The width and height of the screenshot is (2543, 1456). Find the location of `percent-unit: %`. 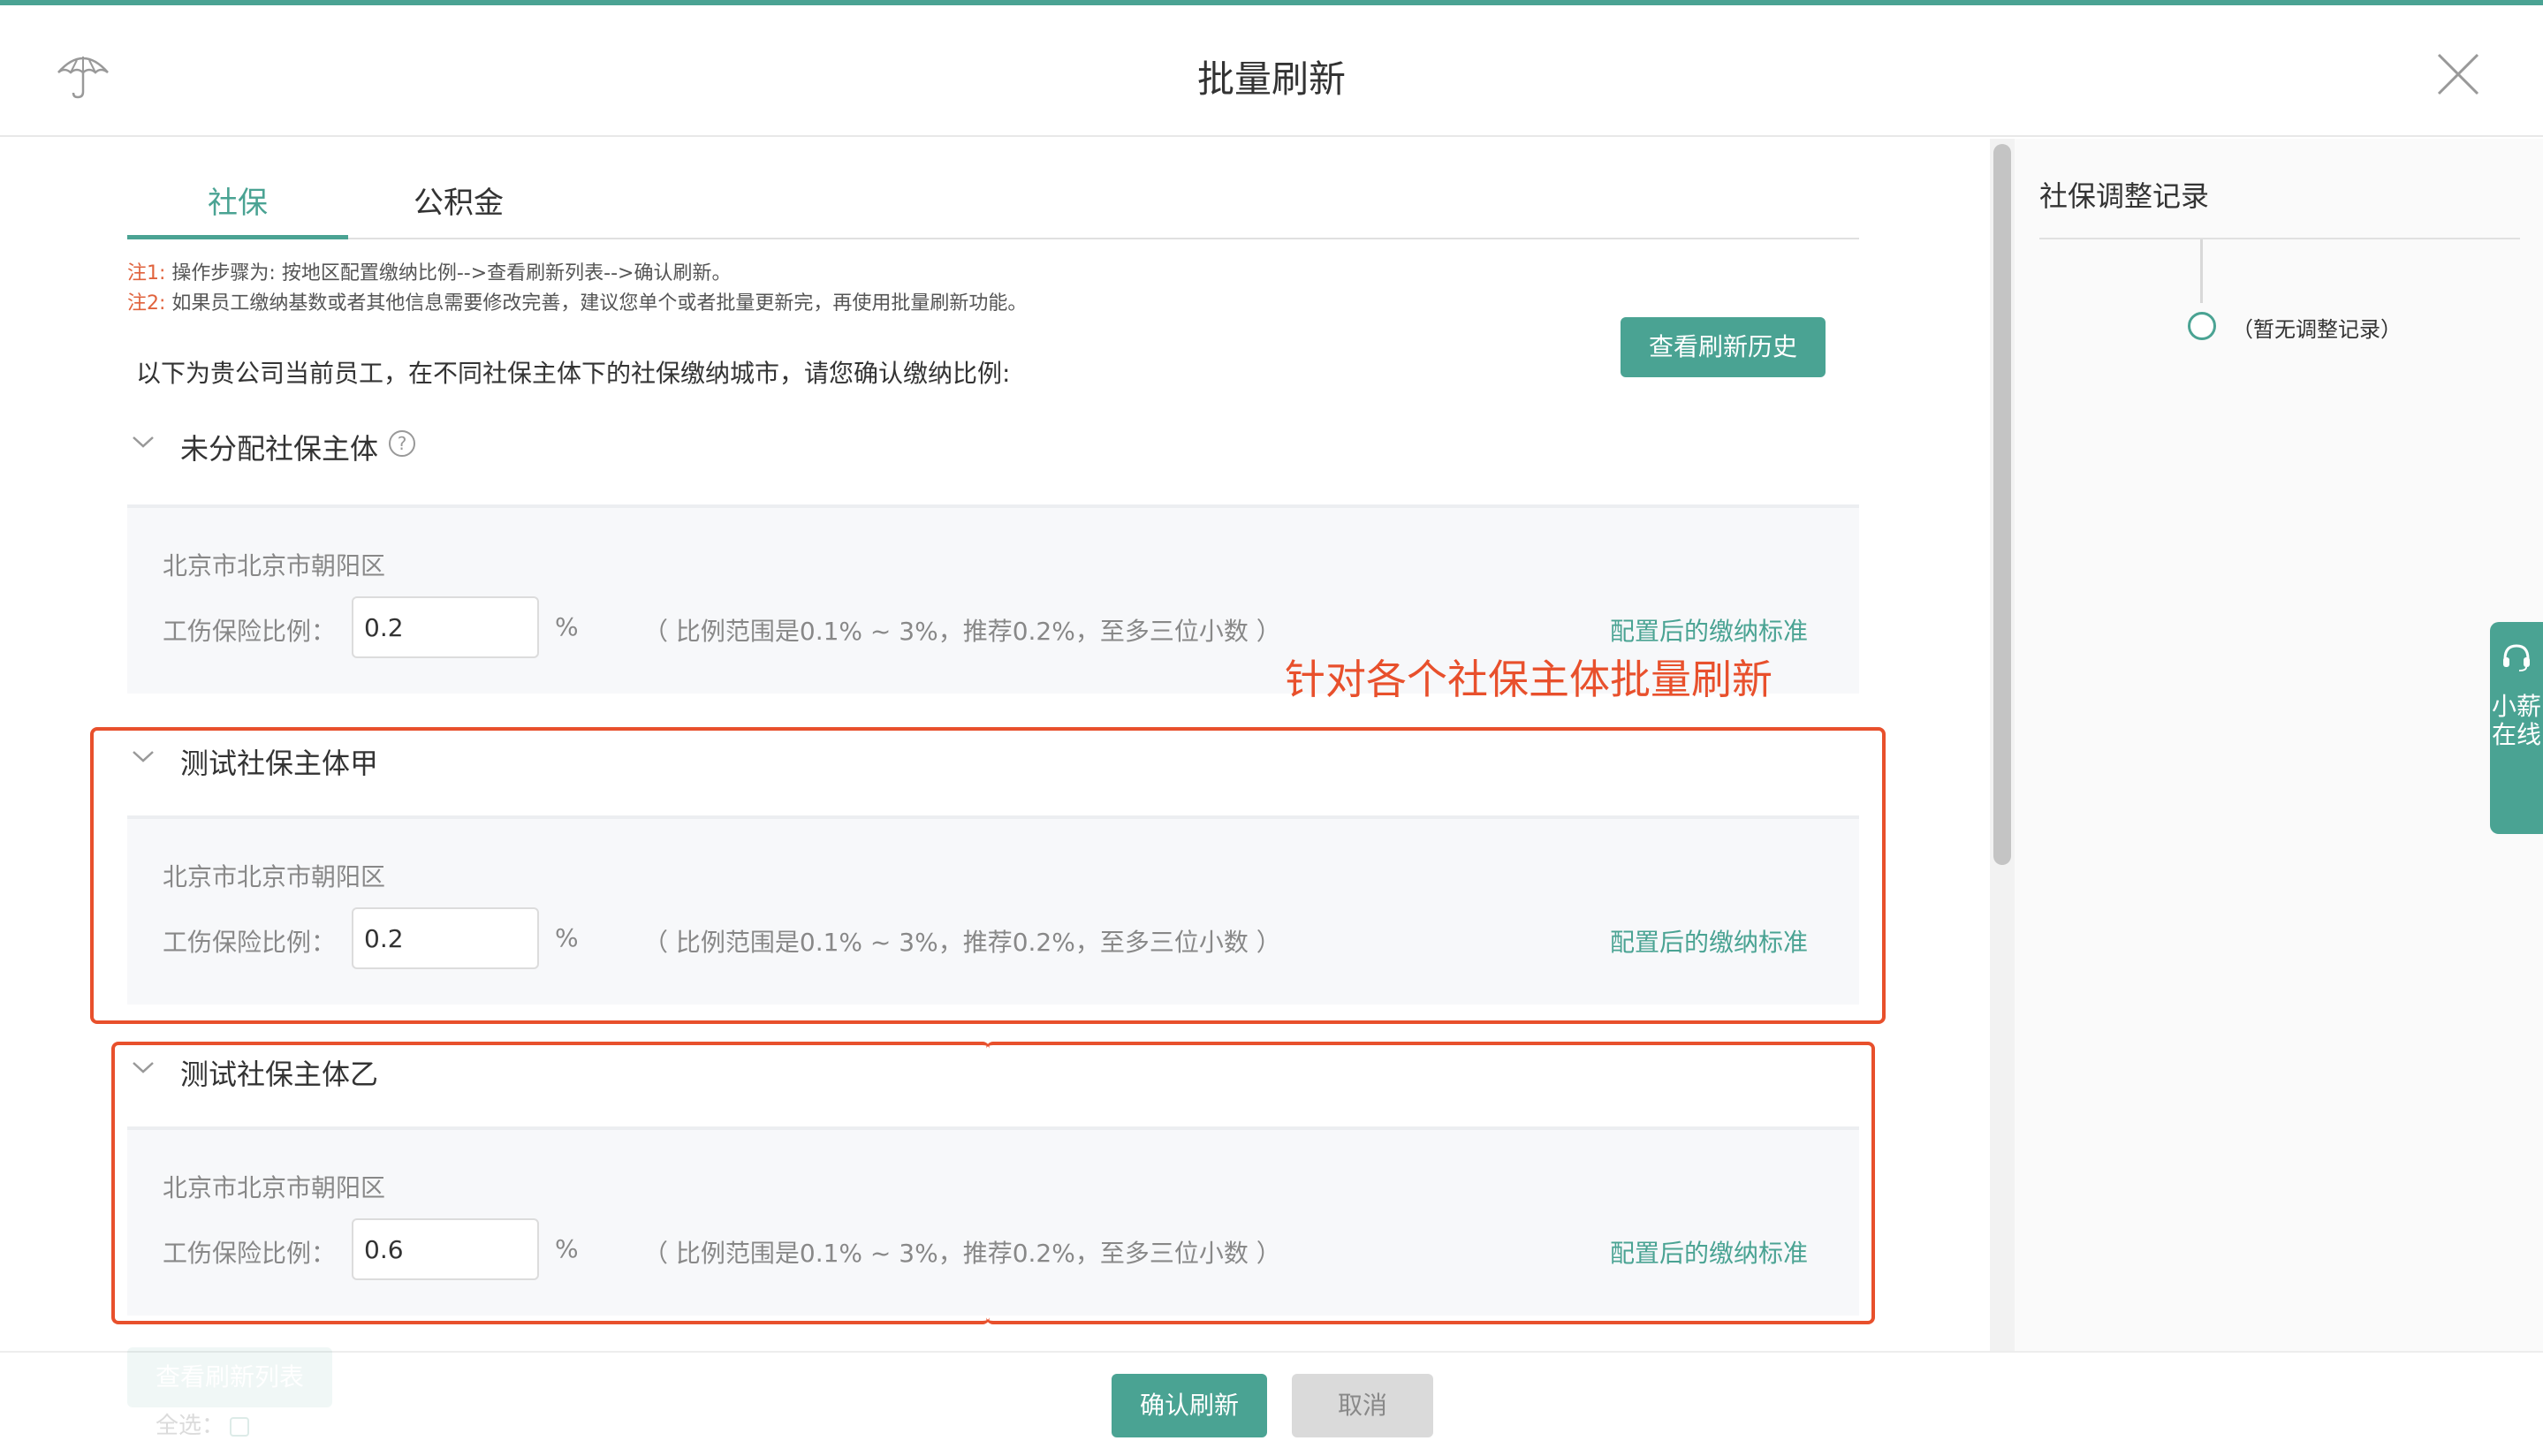

percent-unit: % is located at coordinates (567, 627).